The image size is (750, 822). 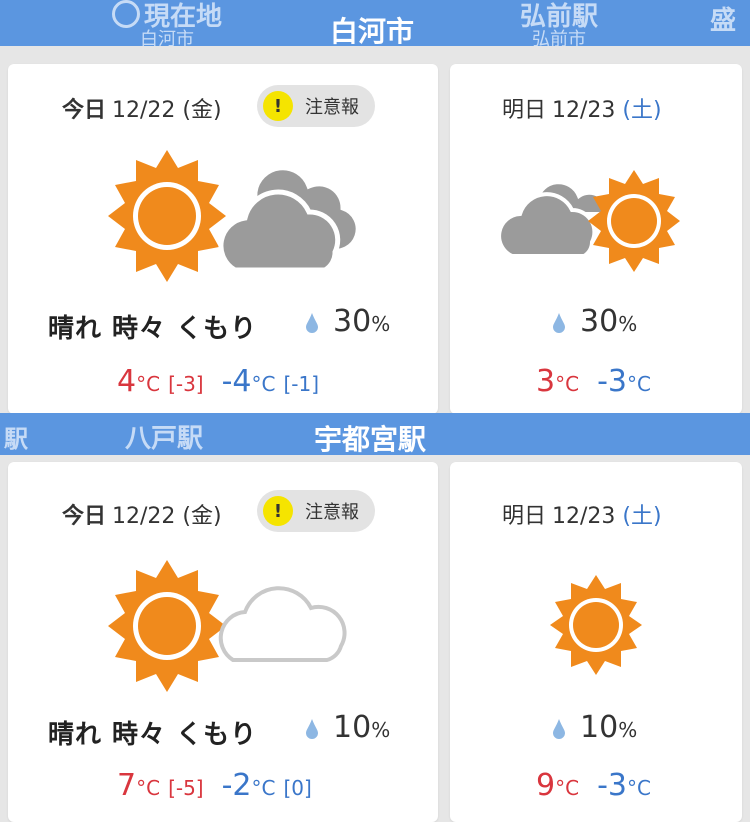 I want to click on rain-chance-tomorrow-1: 30%, so click(x=594, y=321).